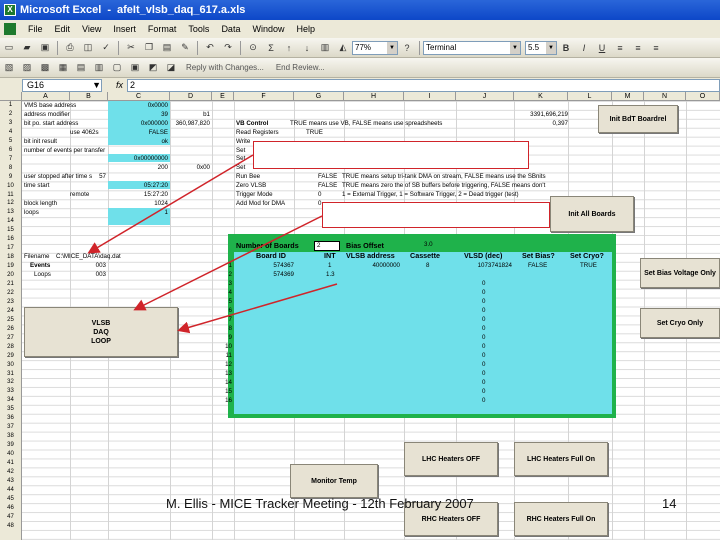  What do you see at coordinates (167, 48) in the screenshot?
I see `paste-icon: ▤` at bounding box center [167, 48].